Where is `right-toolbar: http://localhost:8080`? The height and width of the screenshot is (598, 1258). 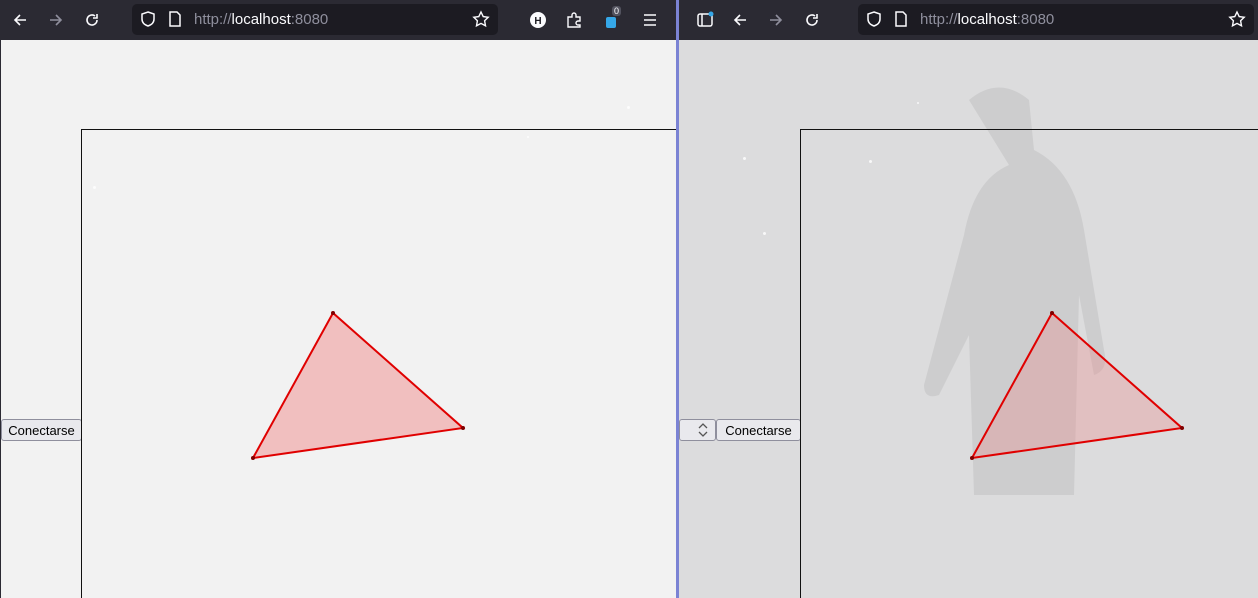 right-toolbar: http://localhost:8080 is located at coordinates (968, 20).